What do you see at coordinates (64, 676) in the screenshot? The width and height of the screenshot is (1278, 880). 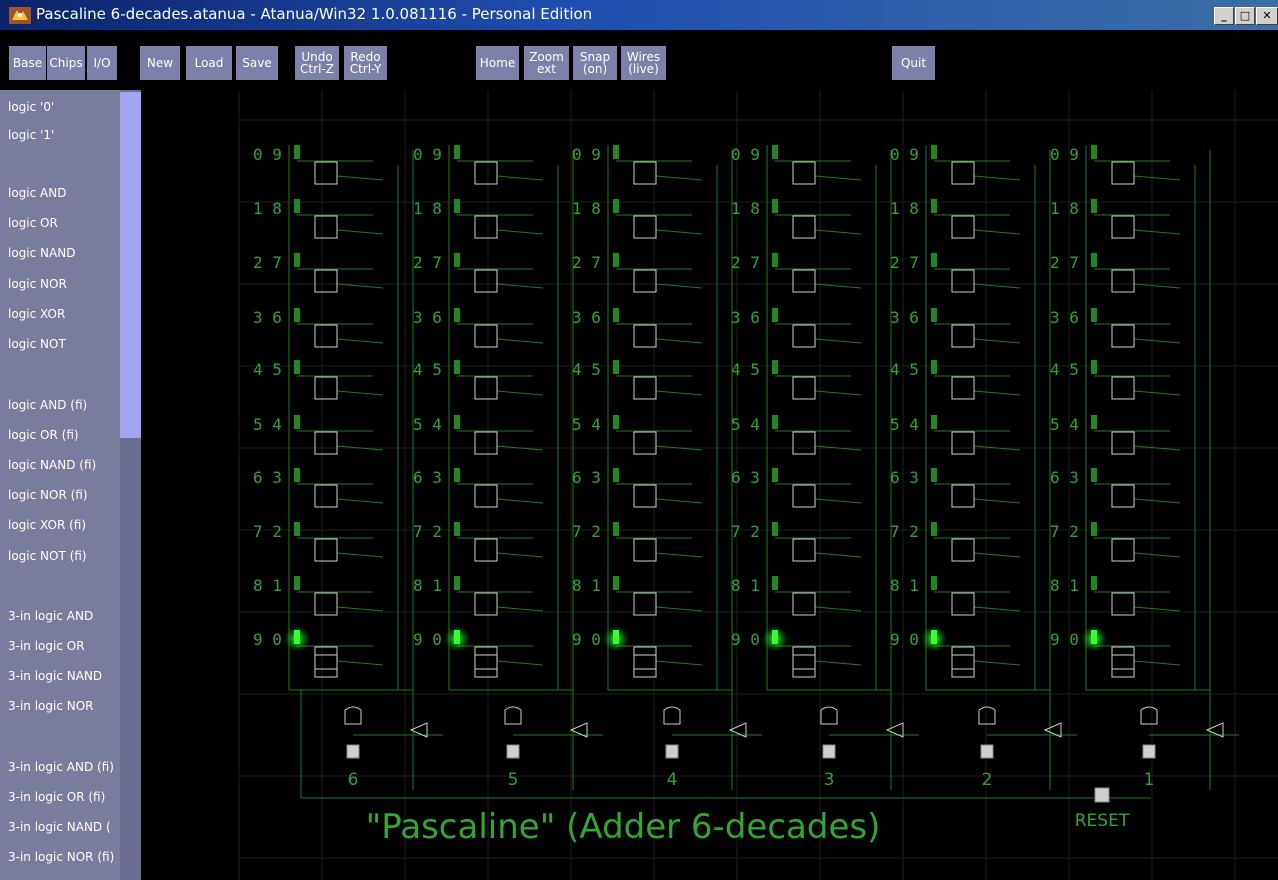 I see `palette-item-3nand: 3-in logic NAND` at bounding box center [64, 676].